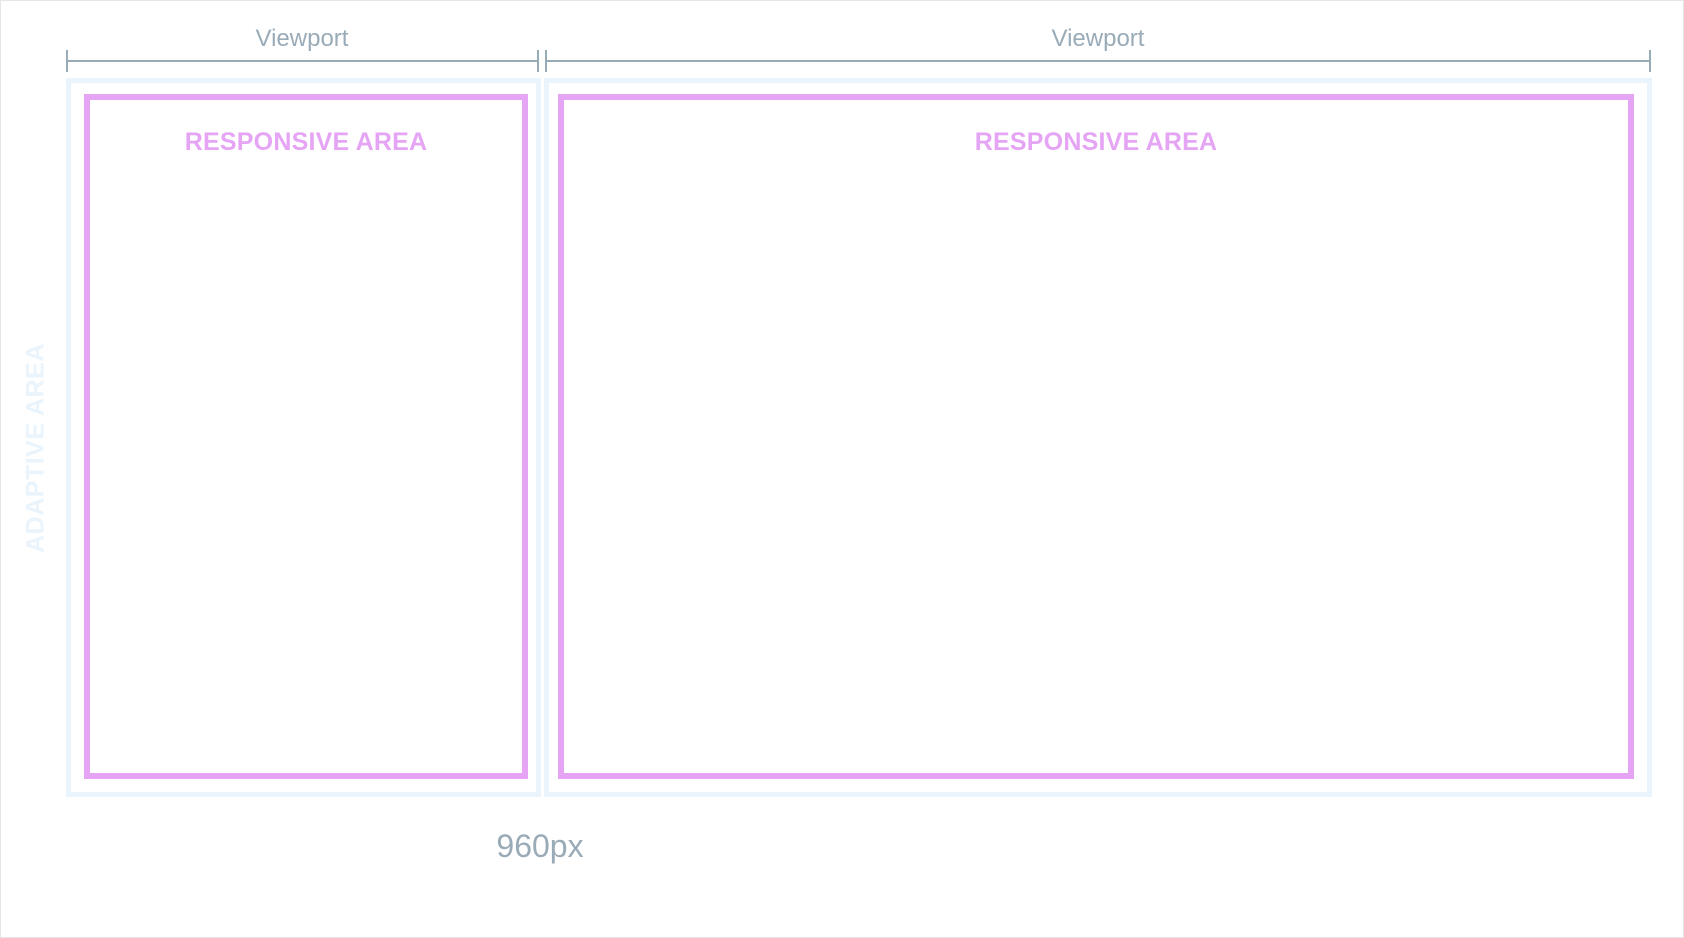  Describe the element at coordinates (1096, 142) in the screenshot. I see `responsive-area-label-right: RESPONSIVE AREA` at that location.